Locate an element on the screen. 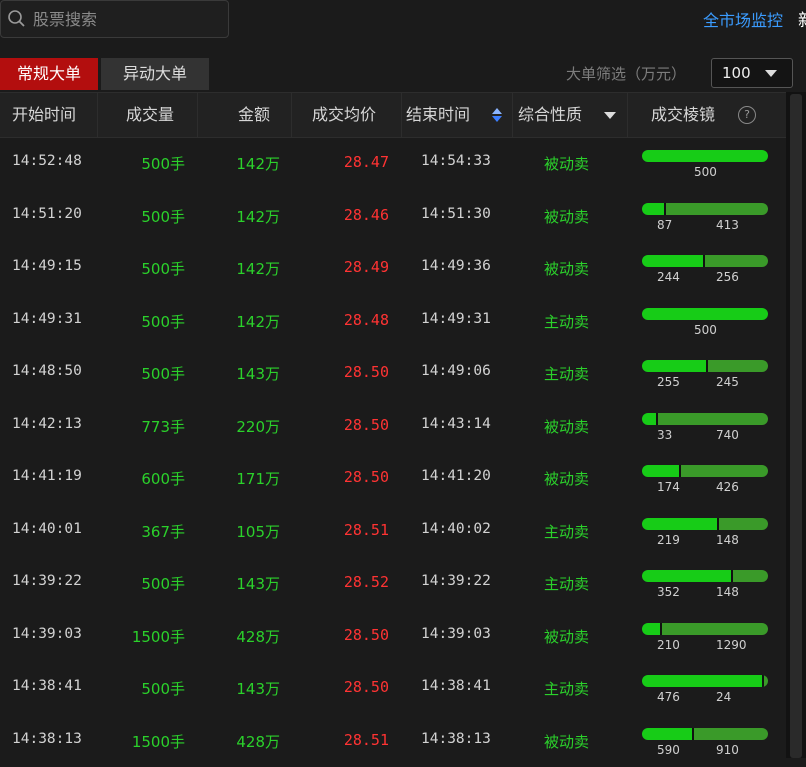  header-volume: 成交量 is located at coordinates (148, 115).